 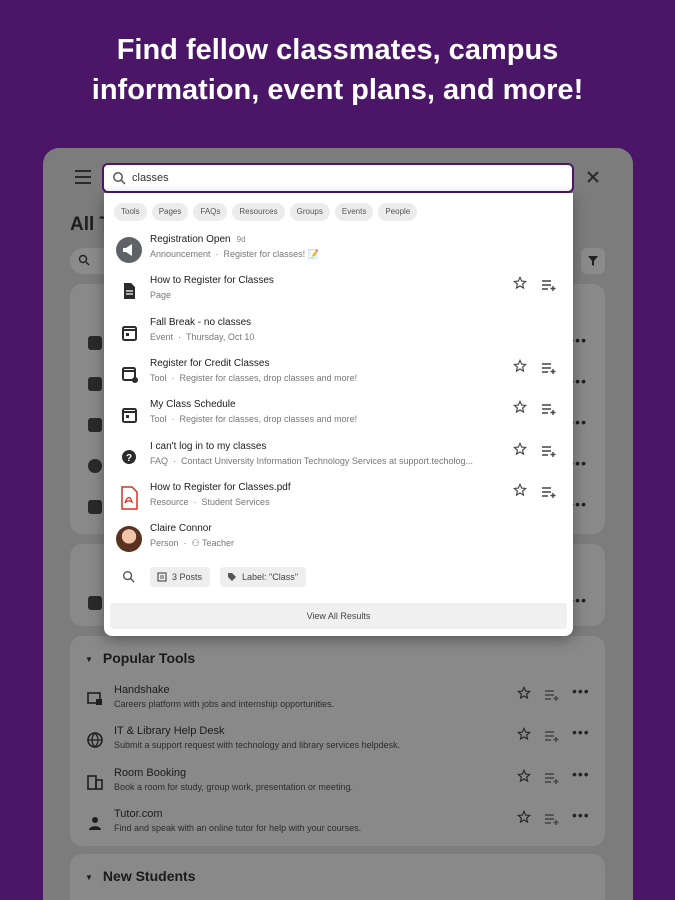 What do you see at coordinates (241, 239) in the screenshot?
I see `result-age: 9d` at bounding box center [241, 239].